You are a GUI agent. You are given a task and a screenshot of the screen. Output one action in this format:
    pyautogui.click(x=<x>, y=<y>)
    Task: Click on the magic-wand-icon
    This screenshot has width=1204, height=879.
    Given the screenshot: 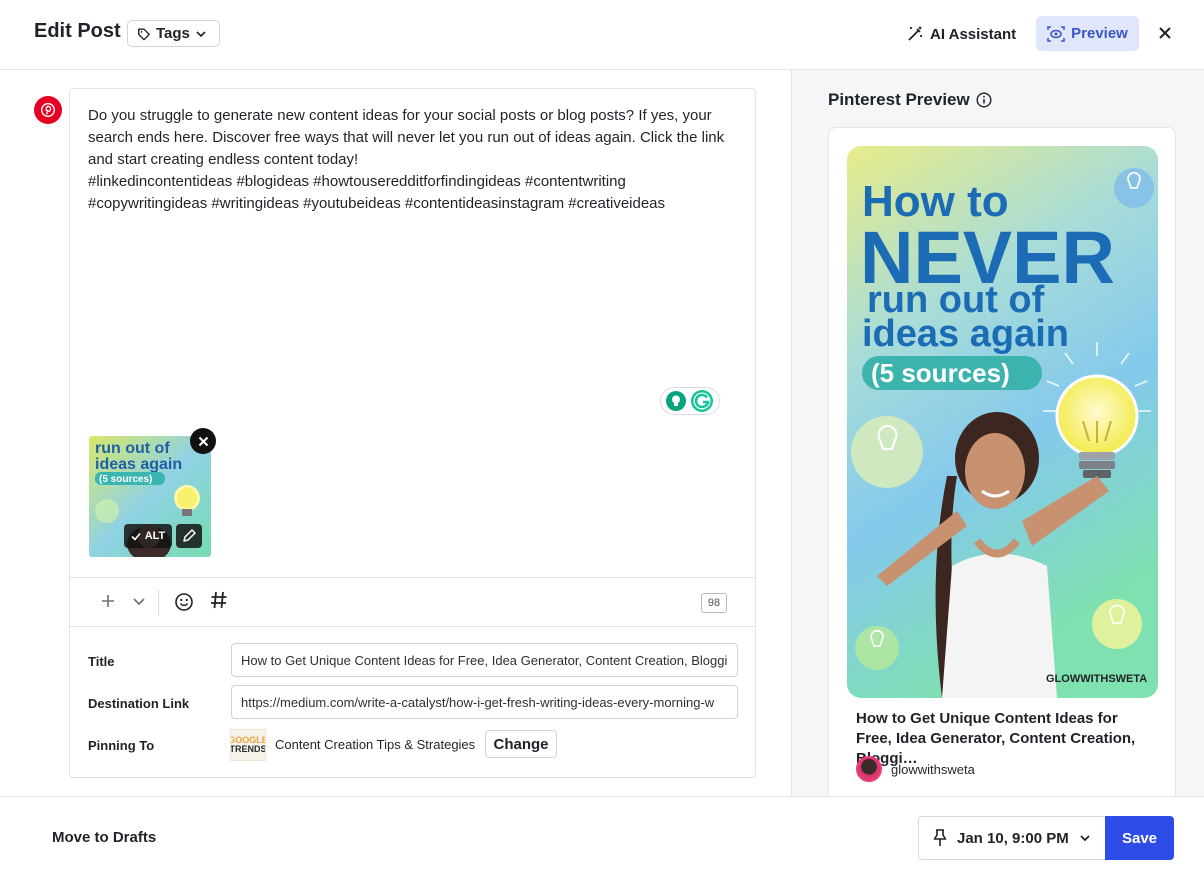 What is the action you would take?
    pyautogui.click(x=915, y=33)
    